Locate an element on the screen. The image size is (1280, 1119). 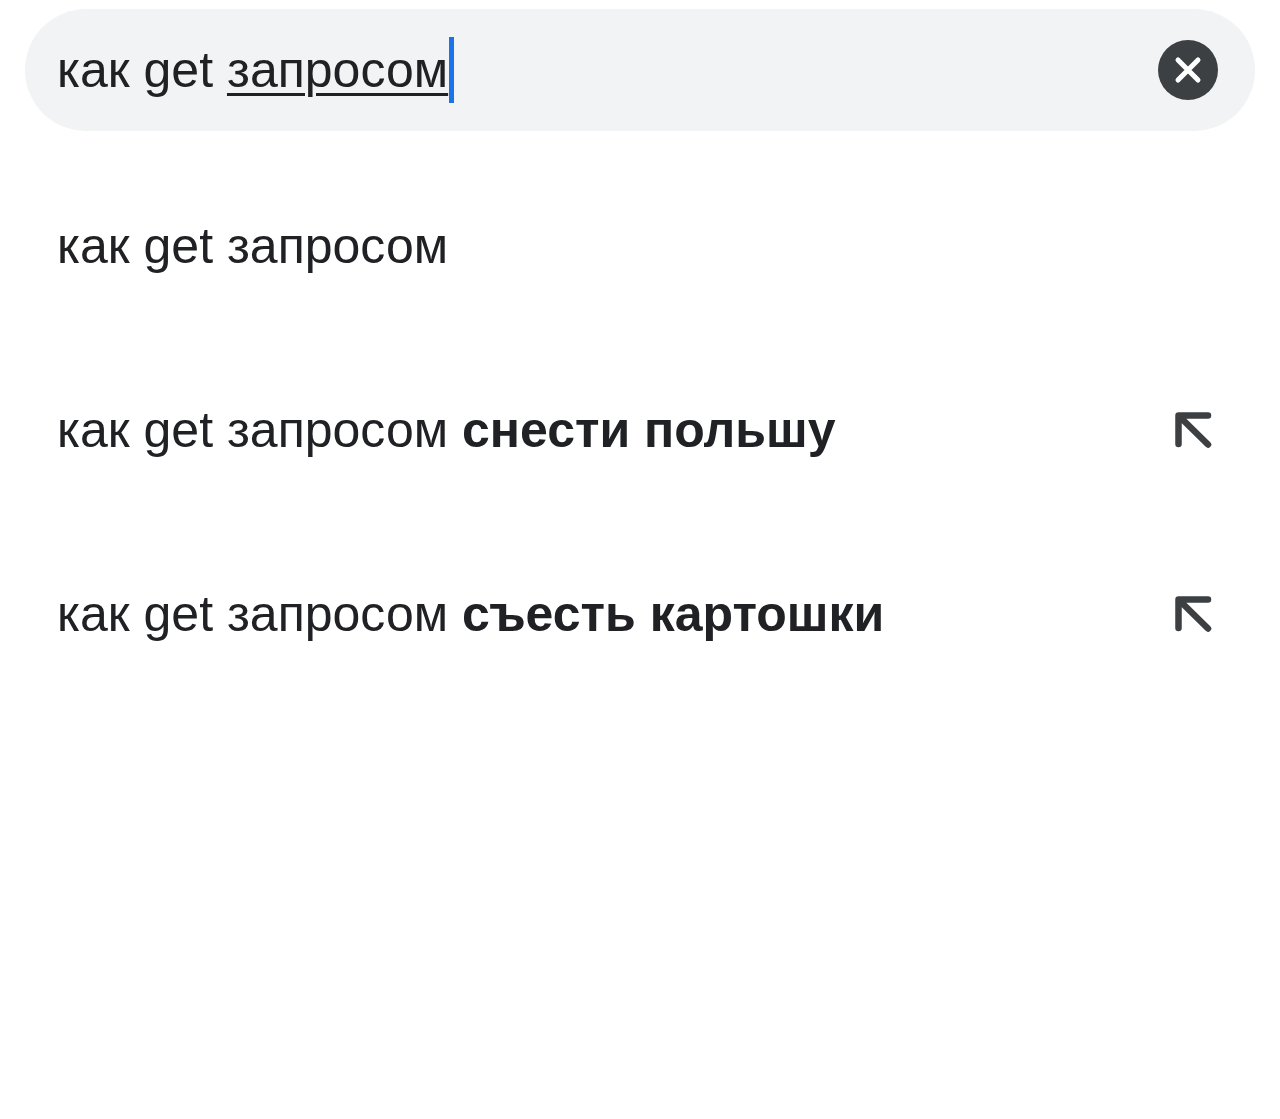
close-icon is located at coordinates (1188, 70).